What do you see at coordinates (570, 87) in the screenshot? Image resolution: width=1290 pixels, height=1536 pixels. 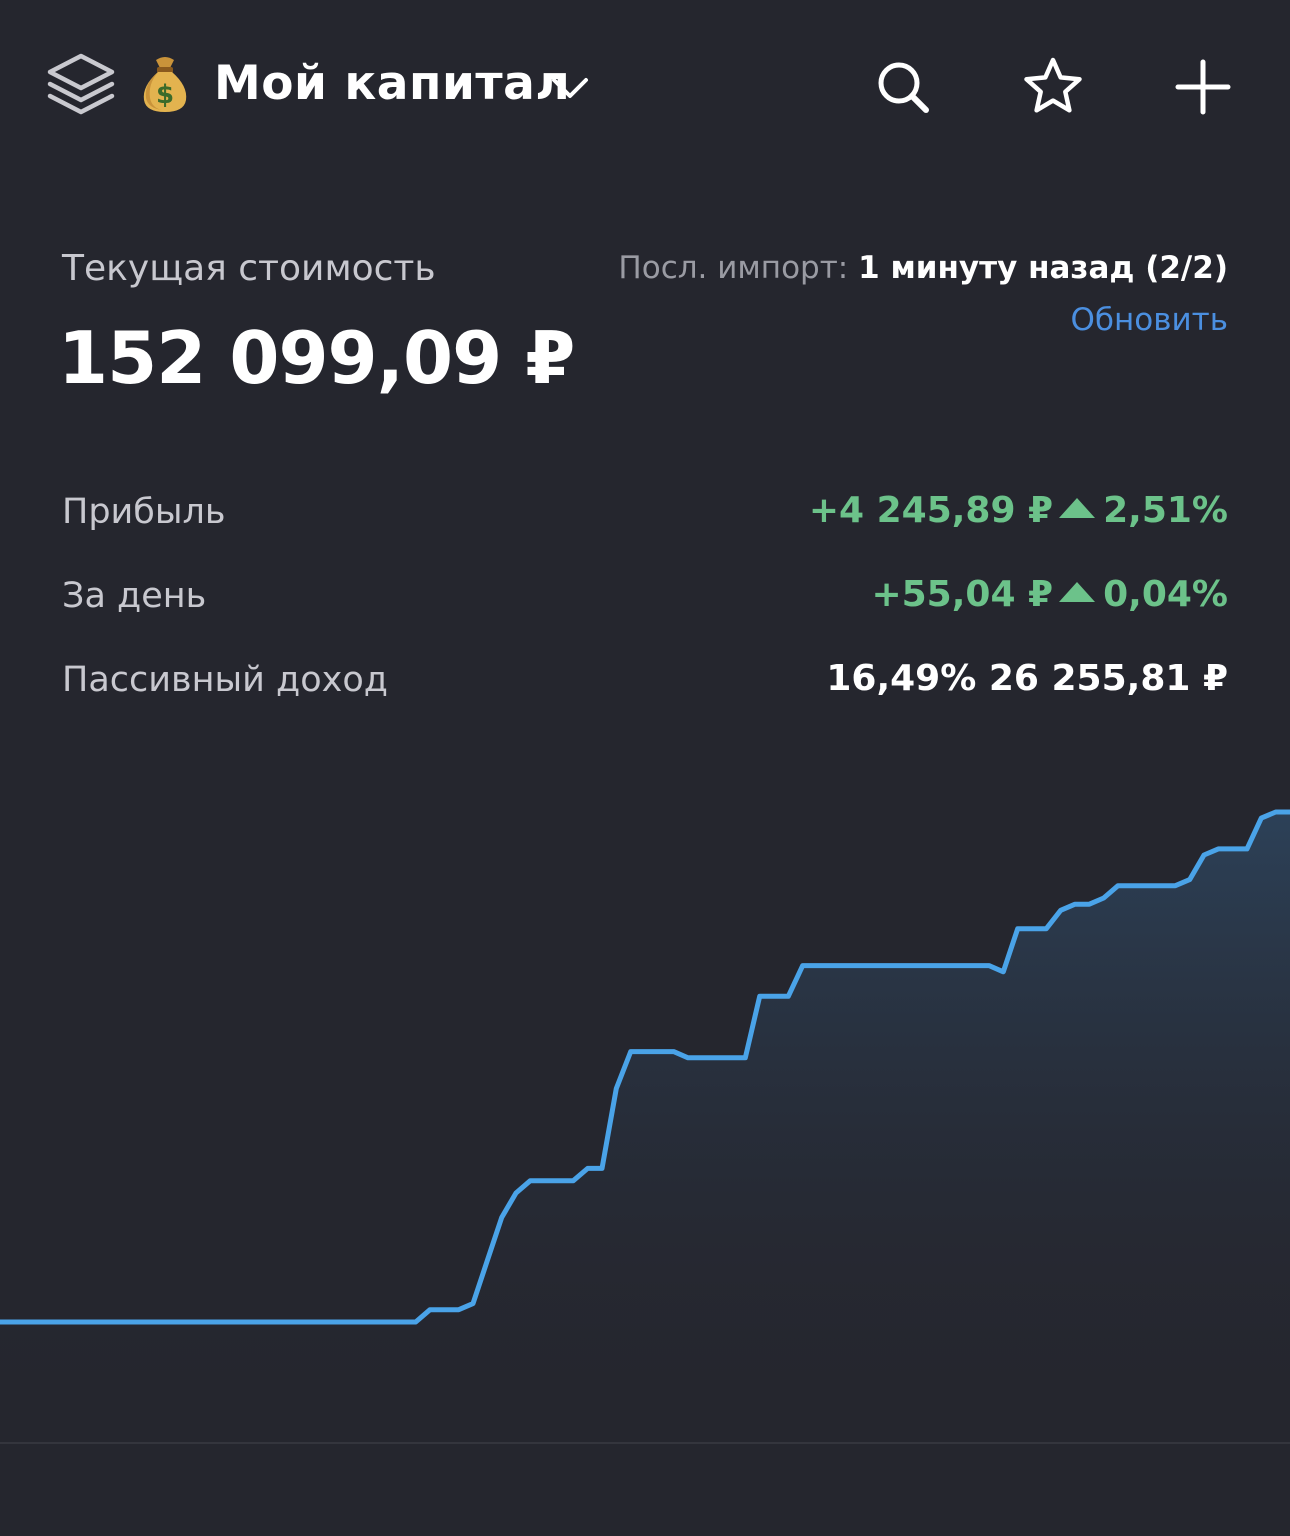 I see `chevron-down-icon` at bounding box center [570, 87].